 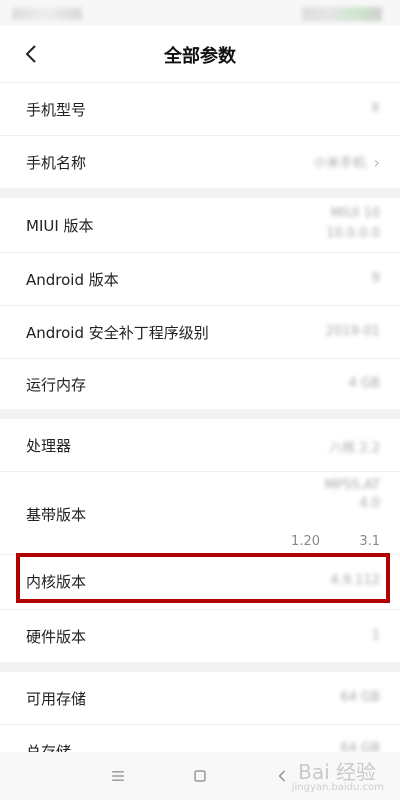 I want to click on menu-icon, so click(x=118, y=776).